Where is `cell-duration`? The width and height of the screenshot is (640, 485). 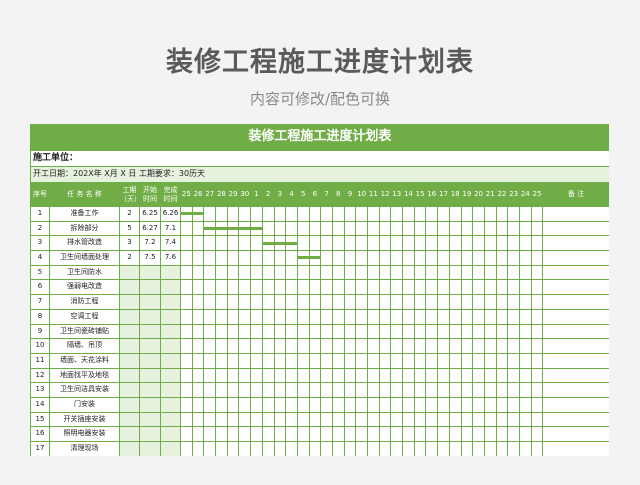 cell-duration is located at coordinates (129, 331).